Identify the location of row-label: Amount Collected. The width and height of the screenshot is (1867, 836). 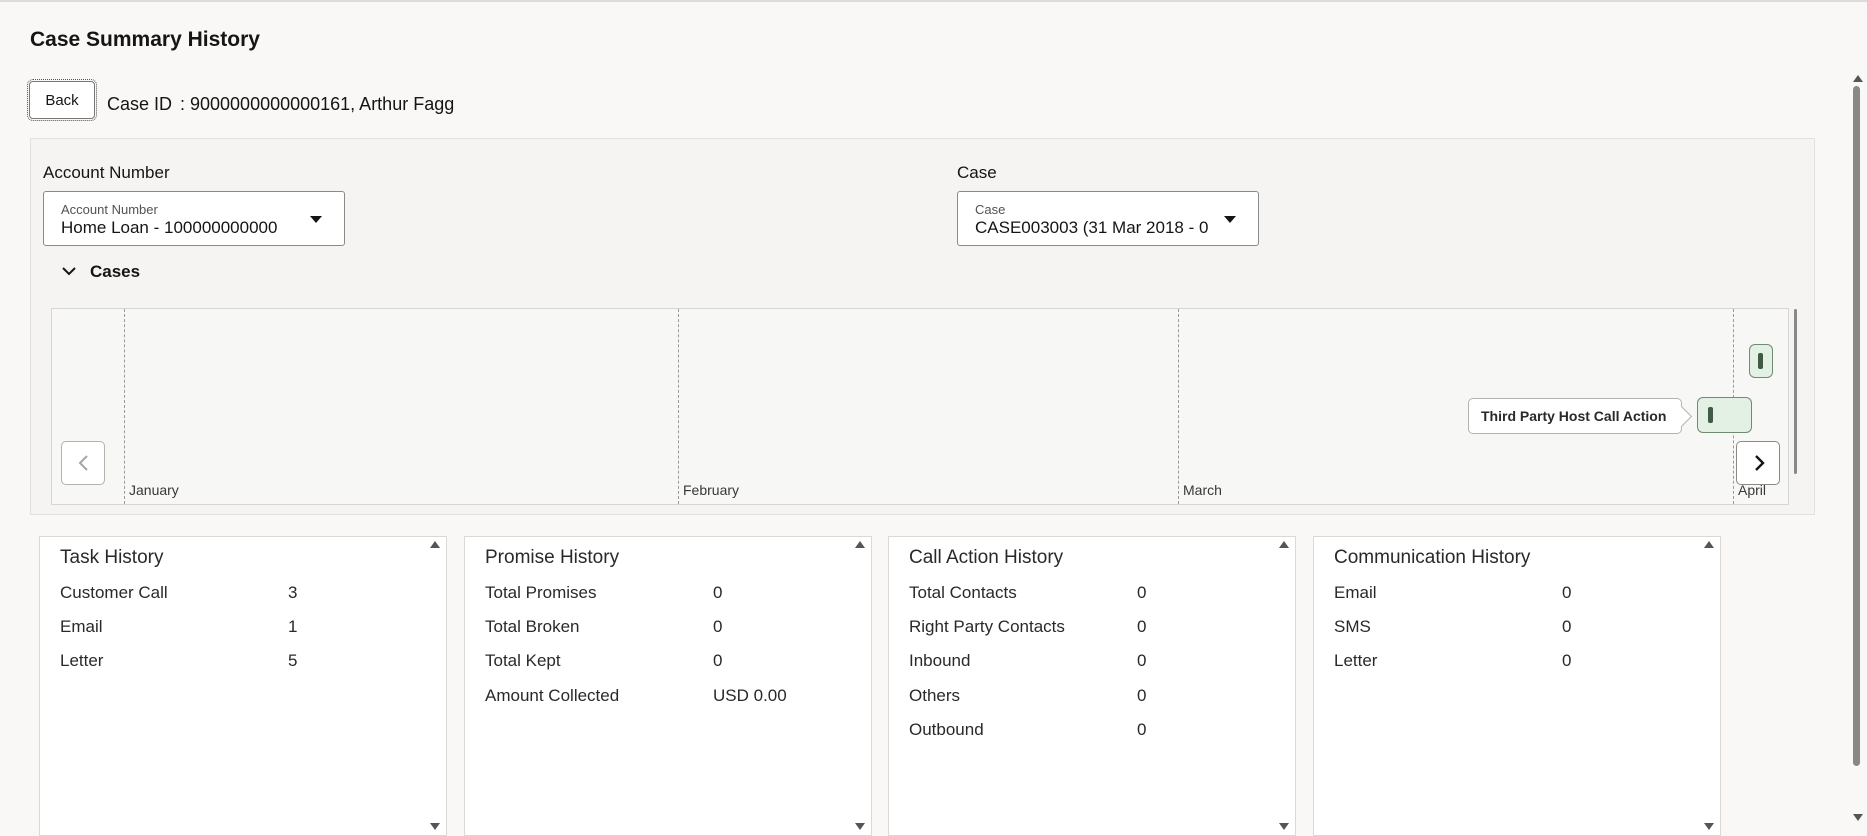
(552, 695).